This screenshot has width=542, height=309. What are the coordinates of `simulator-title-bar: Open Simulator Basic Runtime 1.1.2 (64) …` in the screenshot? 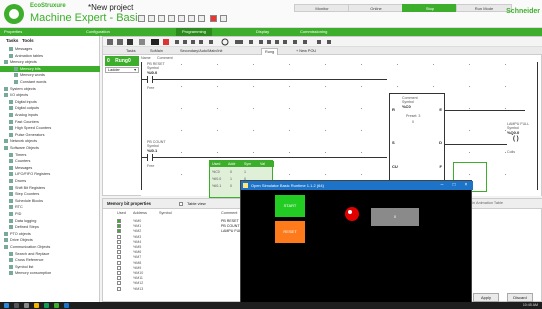 It's located at (357, 185).